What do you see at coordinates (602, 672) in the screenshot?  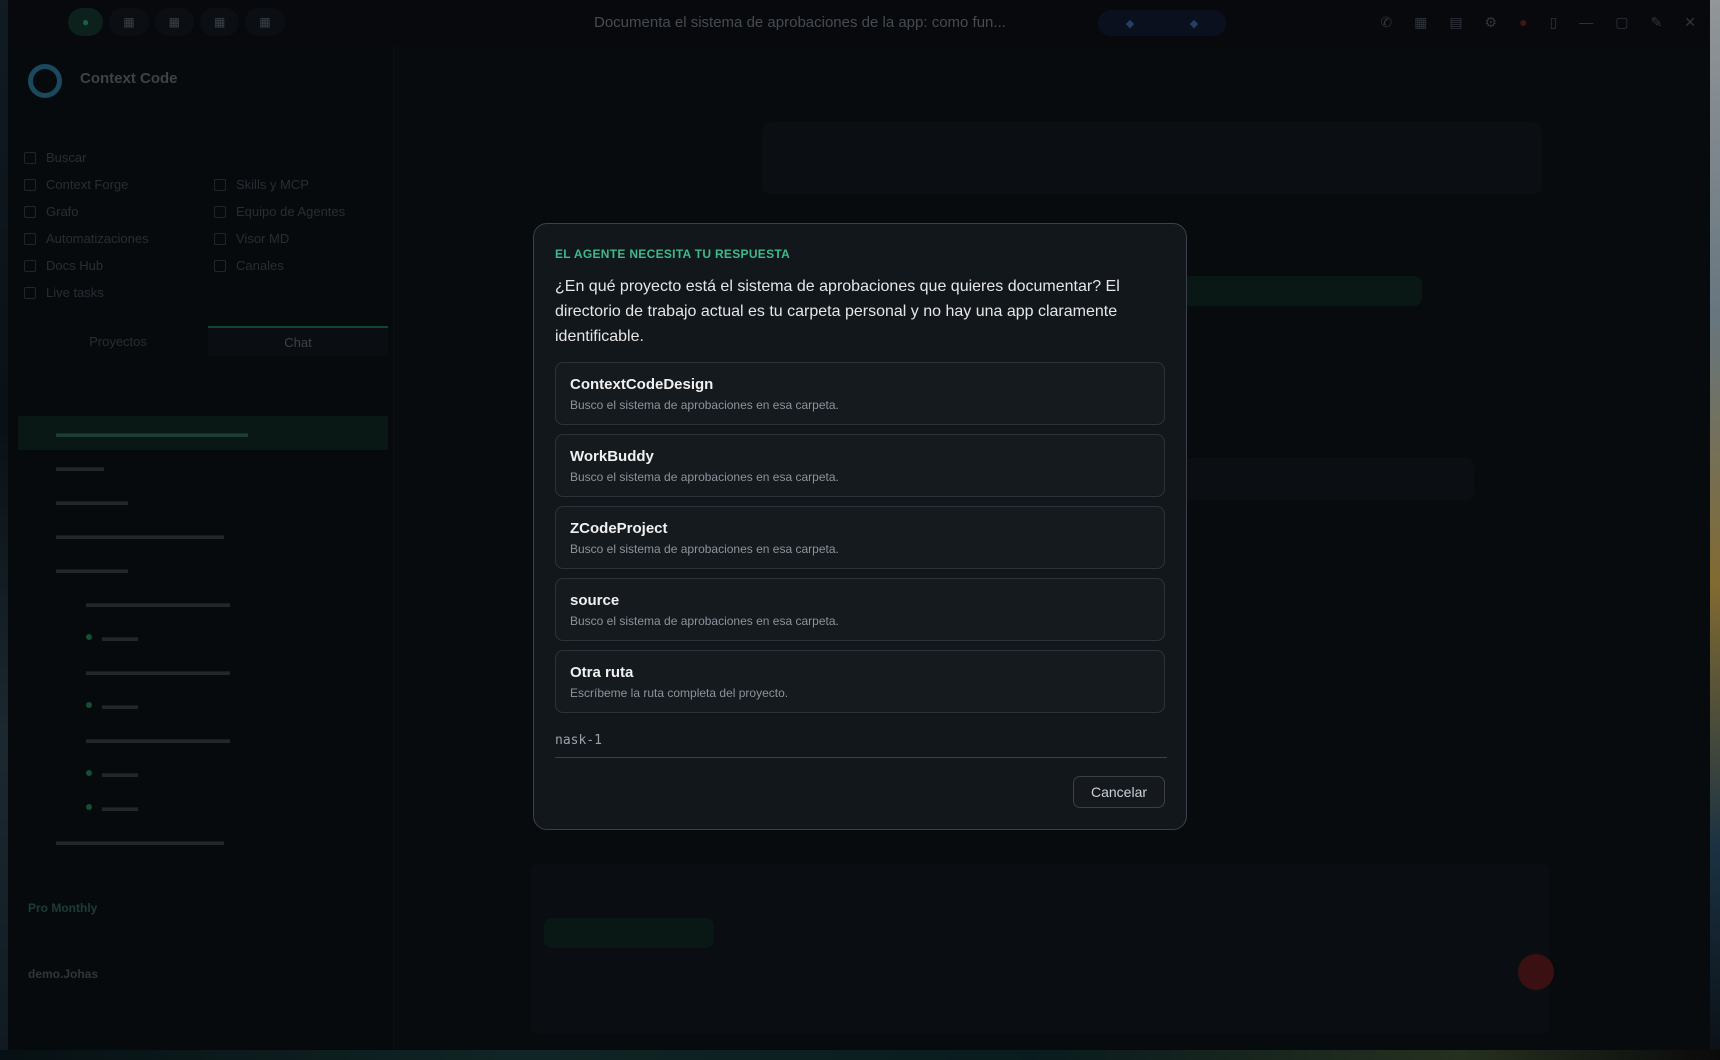 I see `option-title: Otra ruta` at bounding box center [602, 672].